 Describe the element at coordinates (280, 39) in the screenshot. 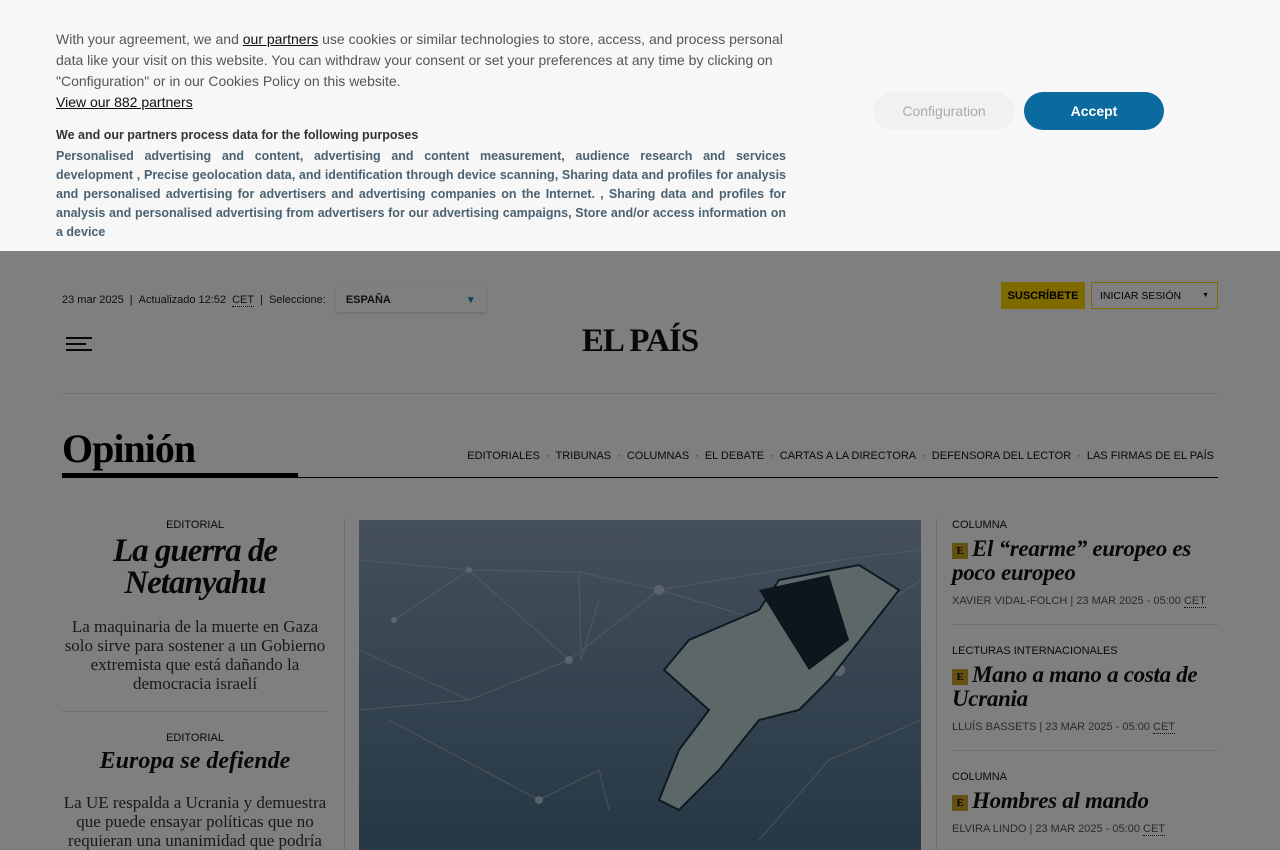

I see `our-partners-link: our partners` at that location.